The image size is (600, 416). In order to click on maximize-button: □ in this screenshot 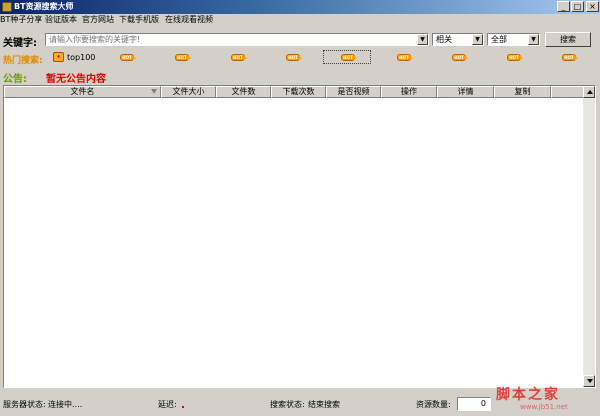, I will do `click(577, 6)`.